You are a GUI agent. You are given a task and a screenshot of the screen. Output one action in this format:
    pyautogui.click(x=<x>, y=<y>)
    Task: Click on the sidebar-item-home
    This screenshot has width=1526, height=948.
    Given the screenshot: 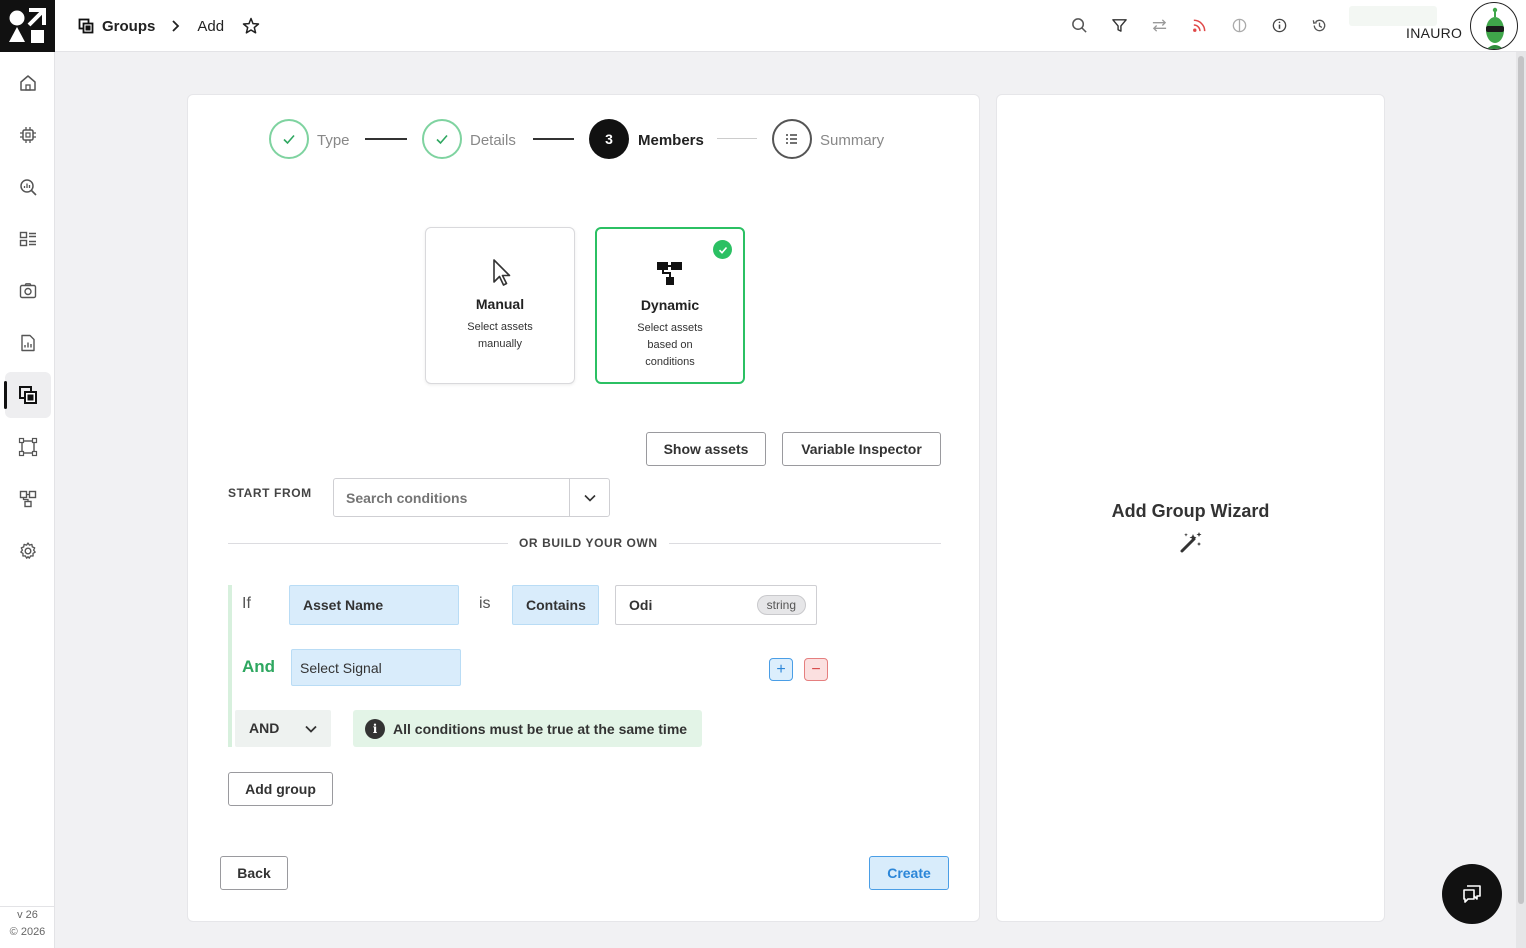 What is the action you would take?
    pyautogui.click(x=28, y=83)
    